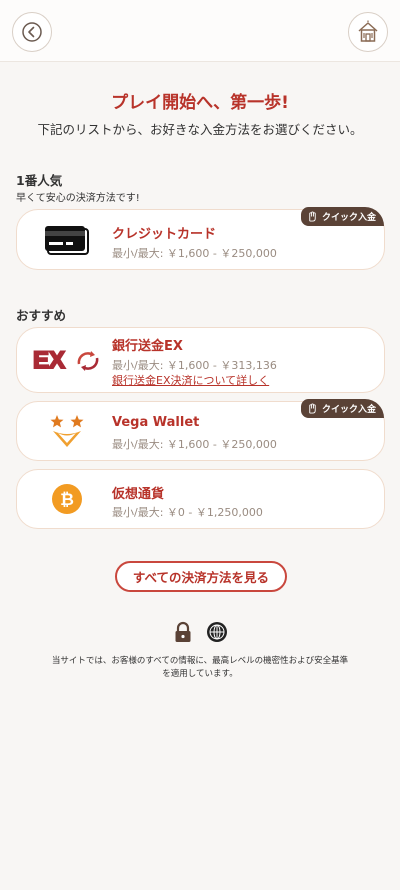 Image resolution: width=400 pixels, height=890 pixels. What do you see at coordinates (66, 431) in the screenshot?
I see `vega-wallet-icon` at bounding box center [66, 431].